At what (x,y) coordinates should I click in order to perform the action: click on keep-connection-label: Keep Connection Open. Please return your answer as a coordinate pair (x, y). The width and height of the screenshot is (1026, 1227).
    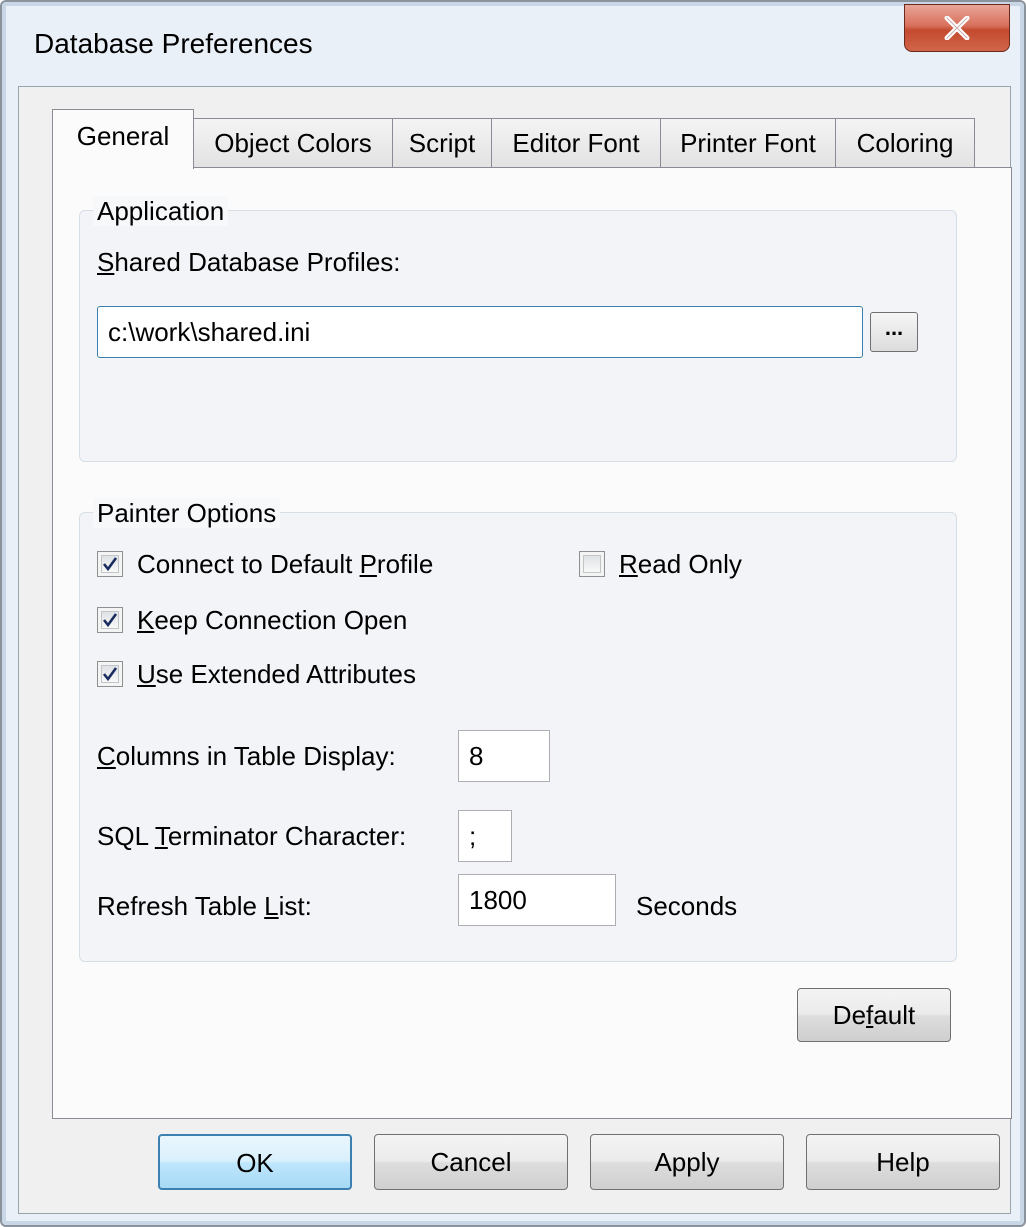
    Looking at the image, I should click on (272, 620).